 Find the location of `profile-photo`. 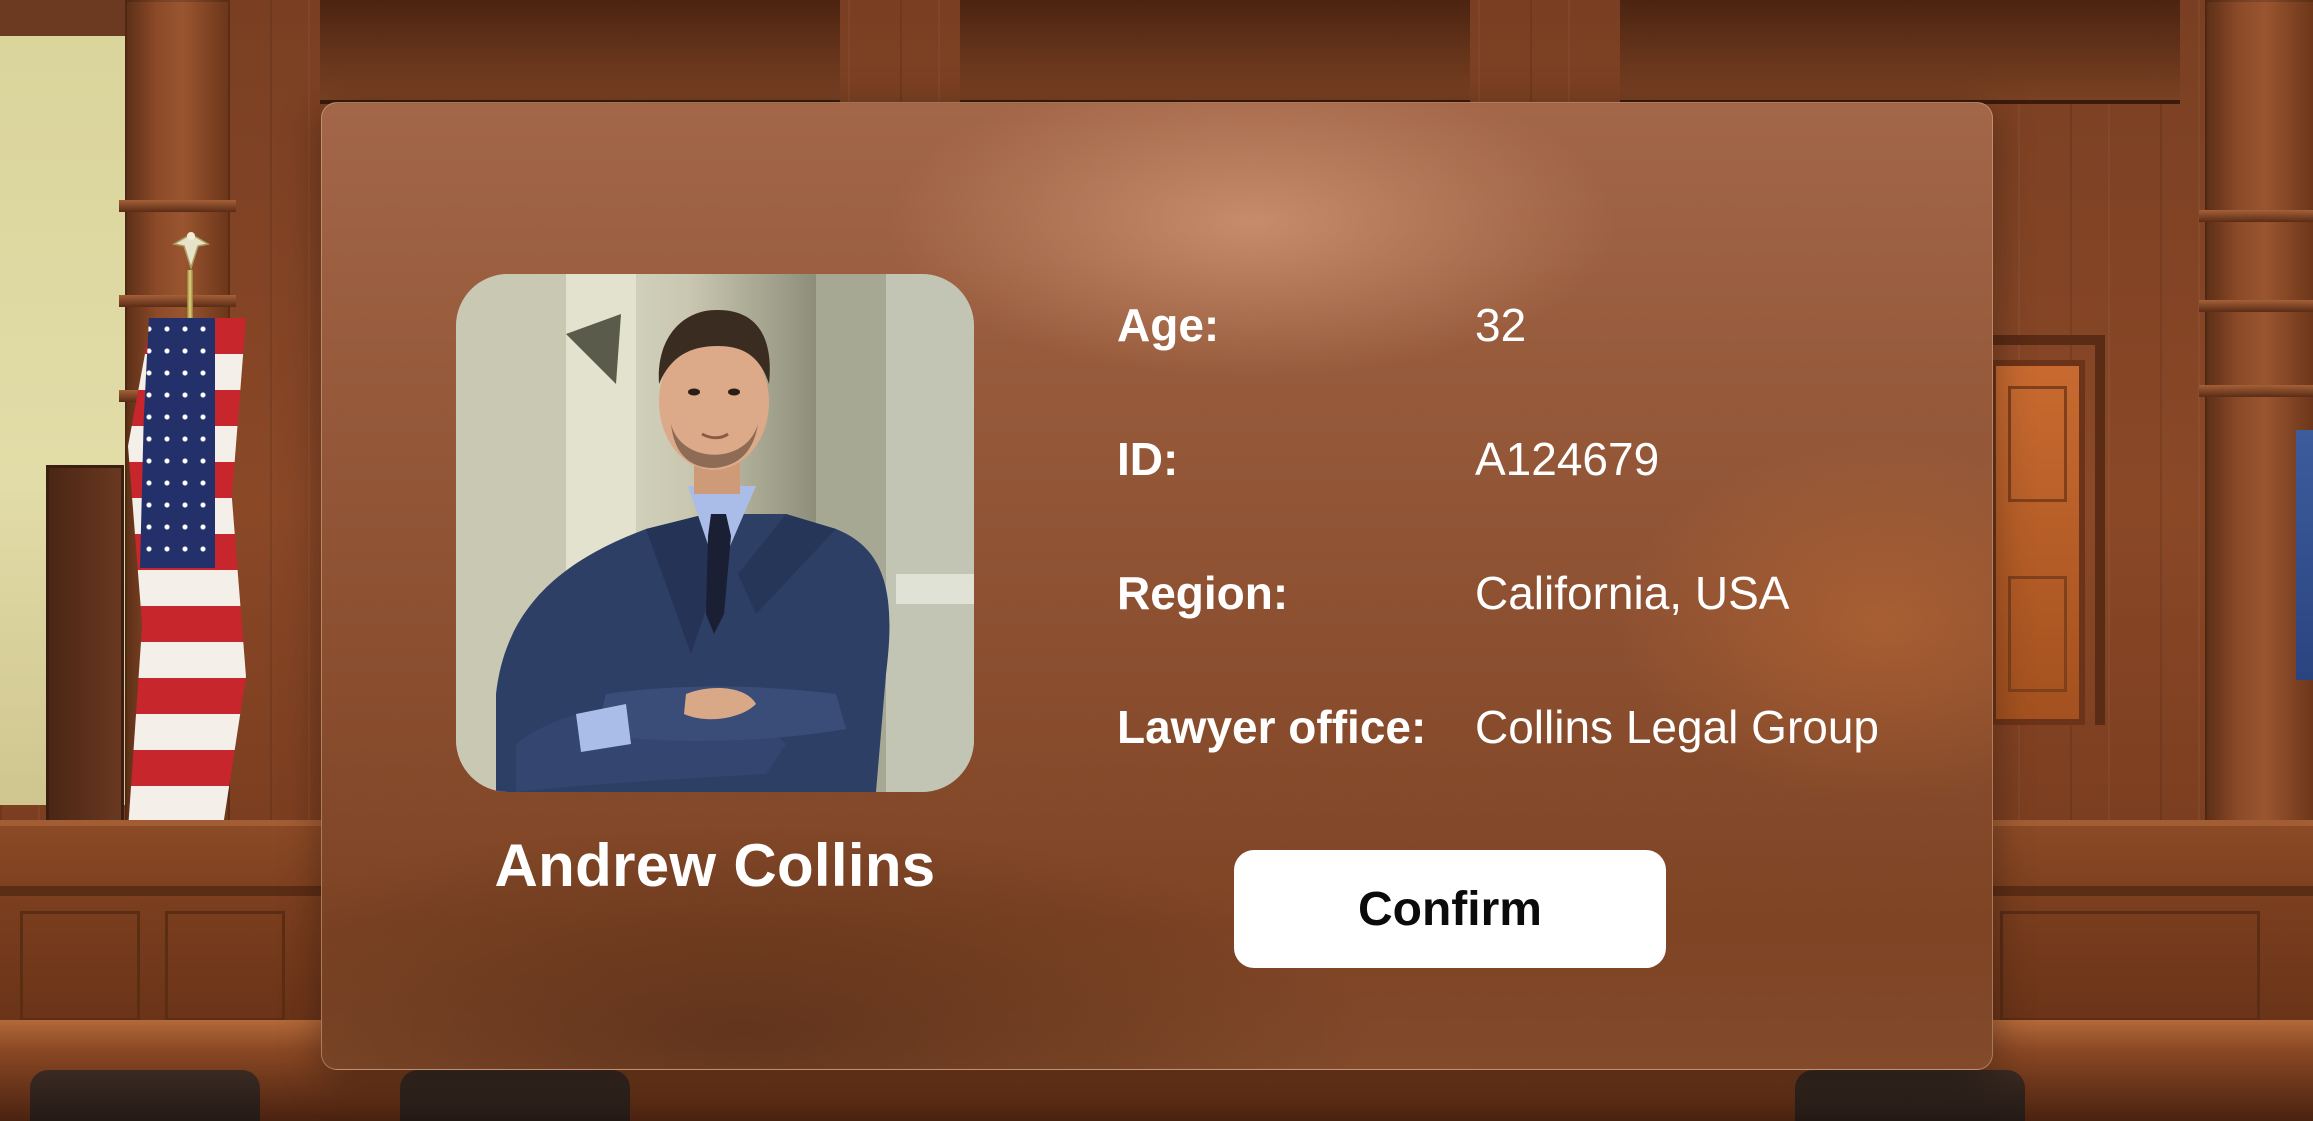

profile-photo is located at coordinates (715, 533).